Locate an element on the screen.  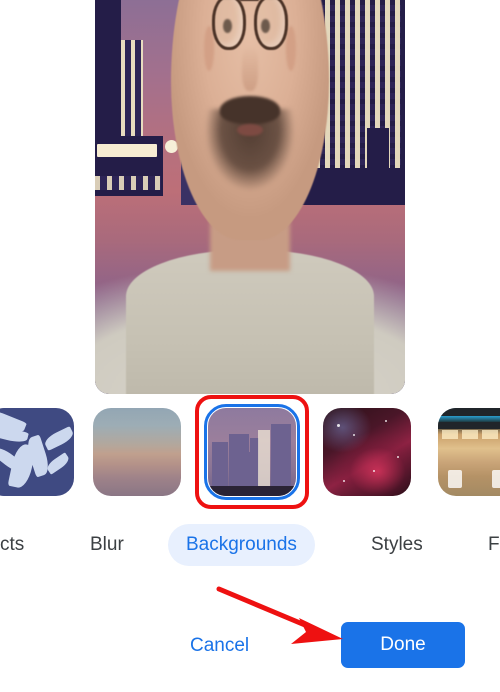
tab-effects: cts is located at coordinates (12, 545).